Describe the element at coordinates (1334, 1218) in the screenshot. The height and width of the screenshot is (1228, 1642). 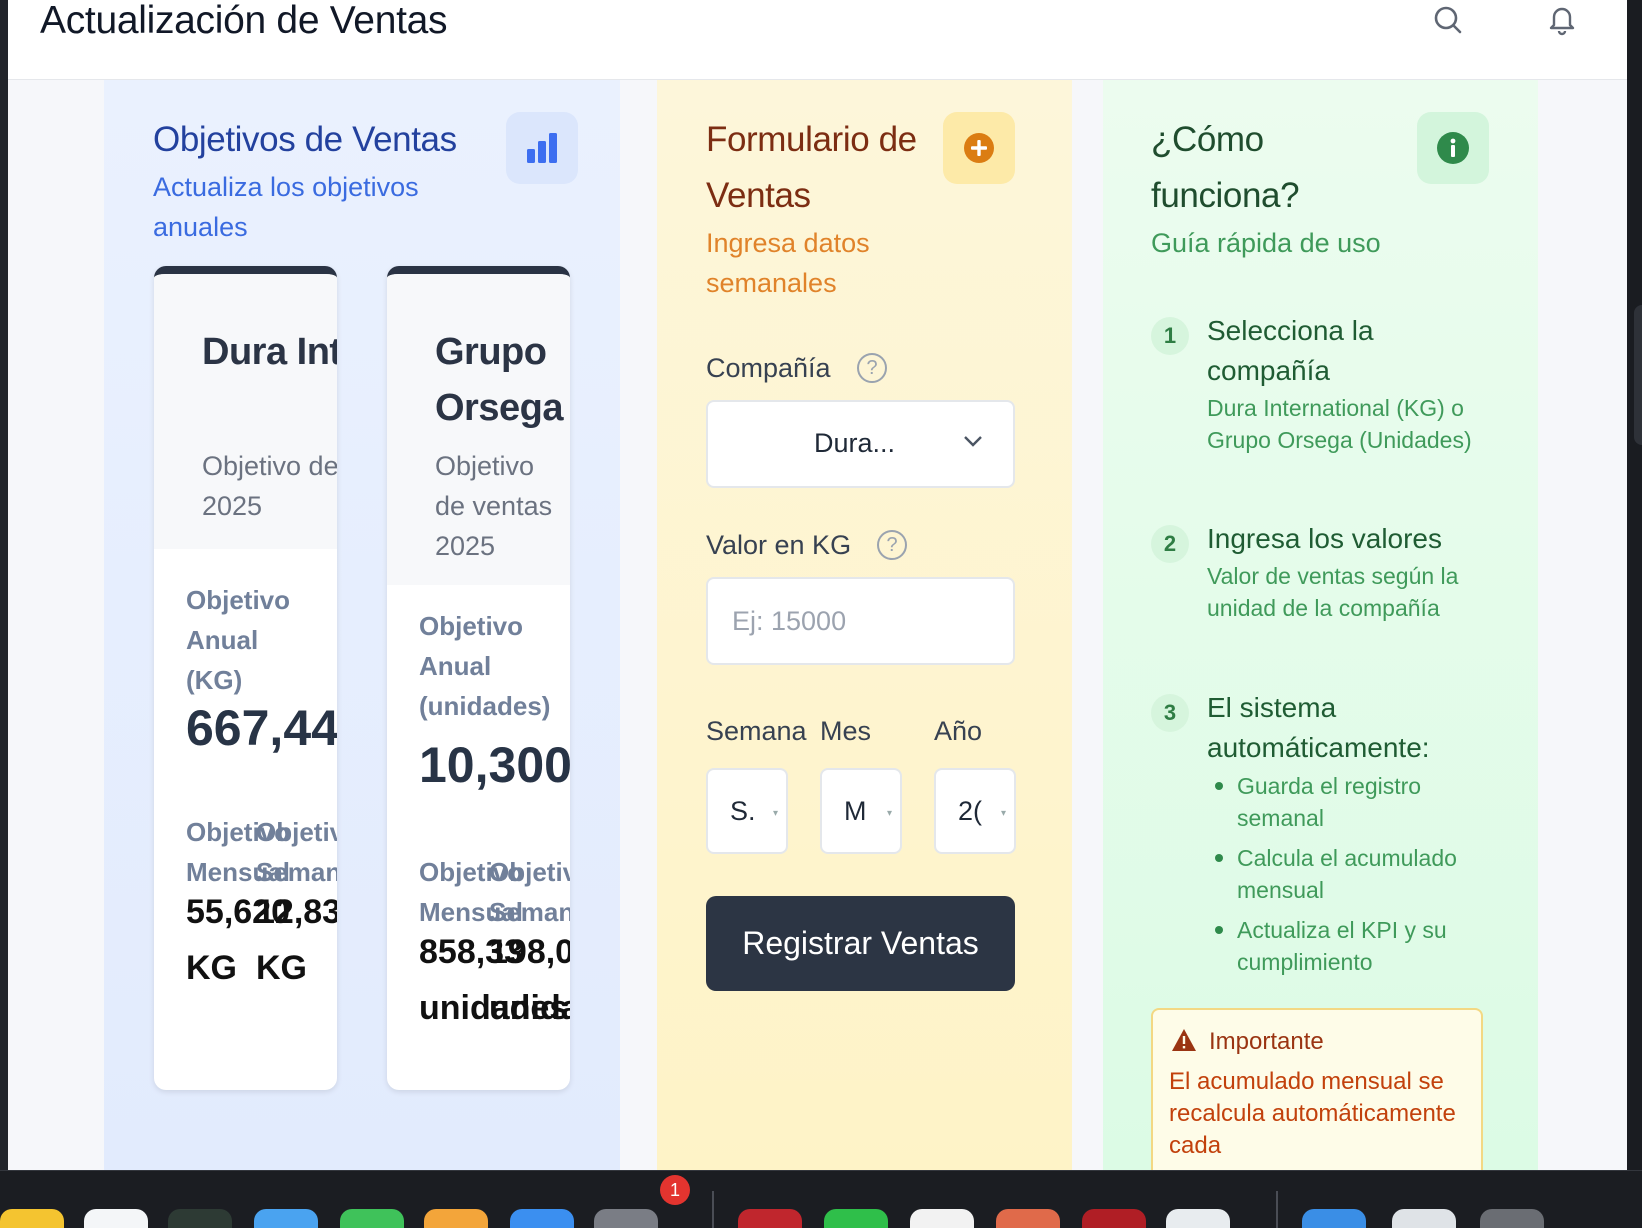
I see `folder-icon` at that location.